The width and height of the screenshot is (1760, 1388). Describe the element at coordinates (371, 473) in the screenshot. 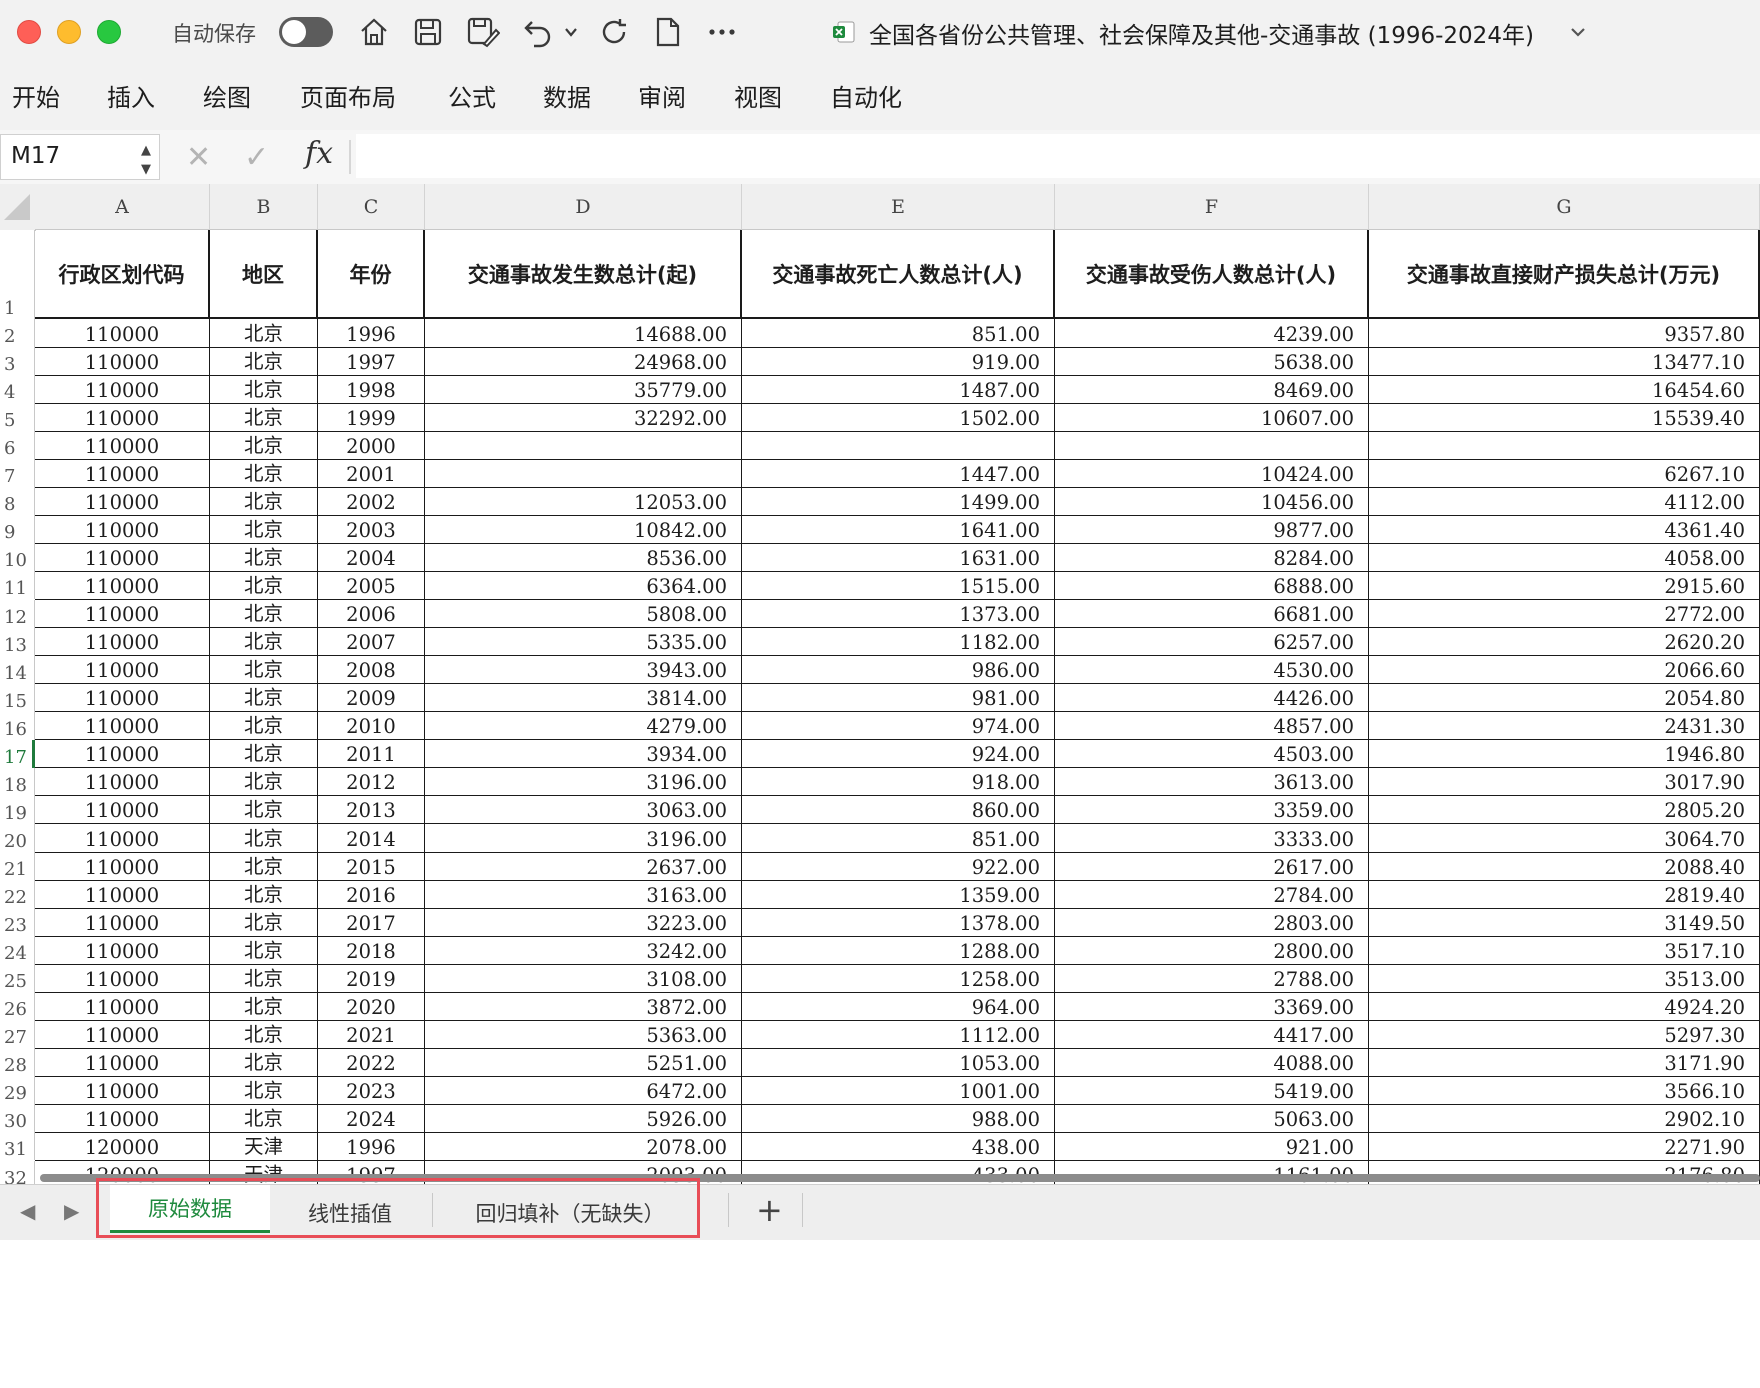

I see `table-cell: 2001` at that location.